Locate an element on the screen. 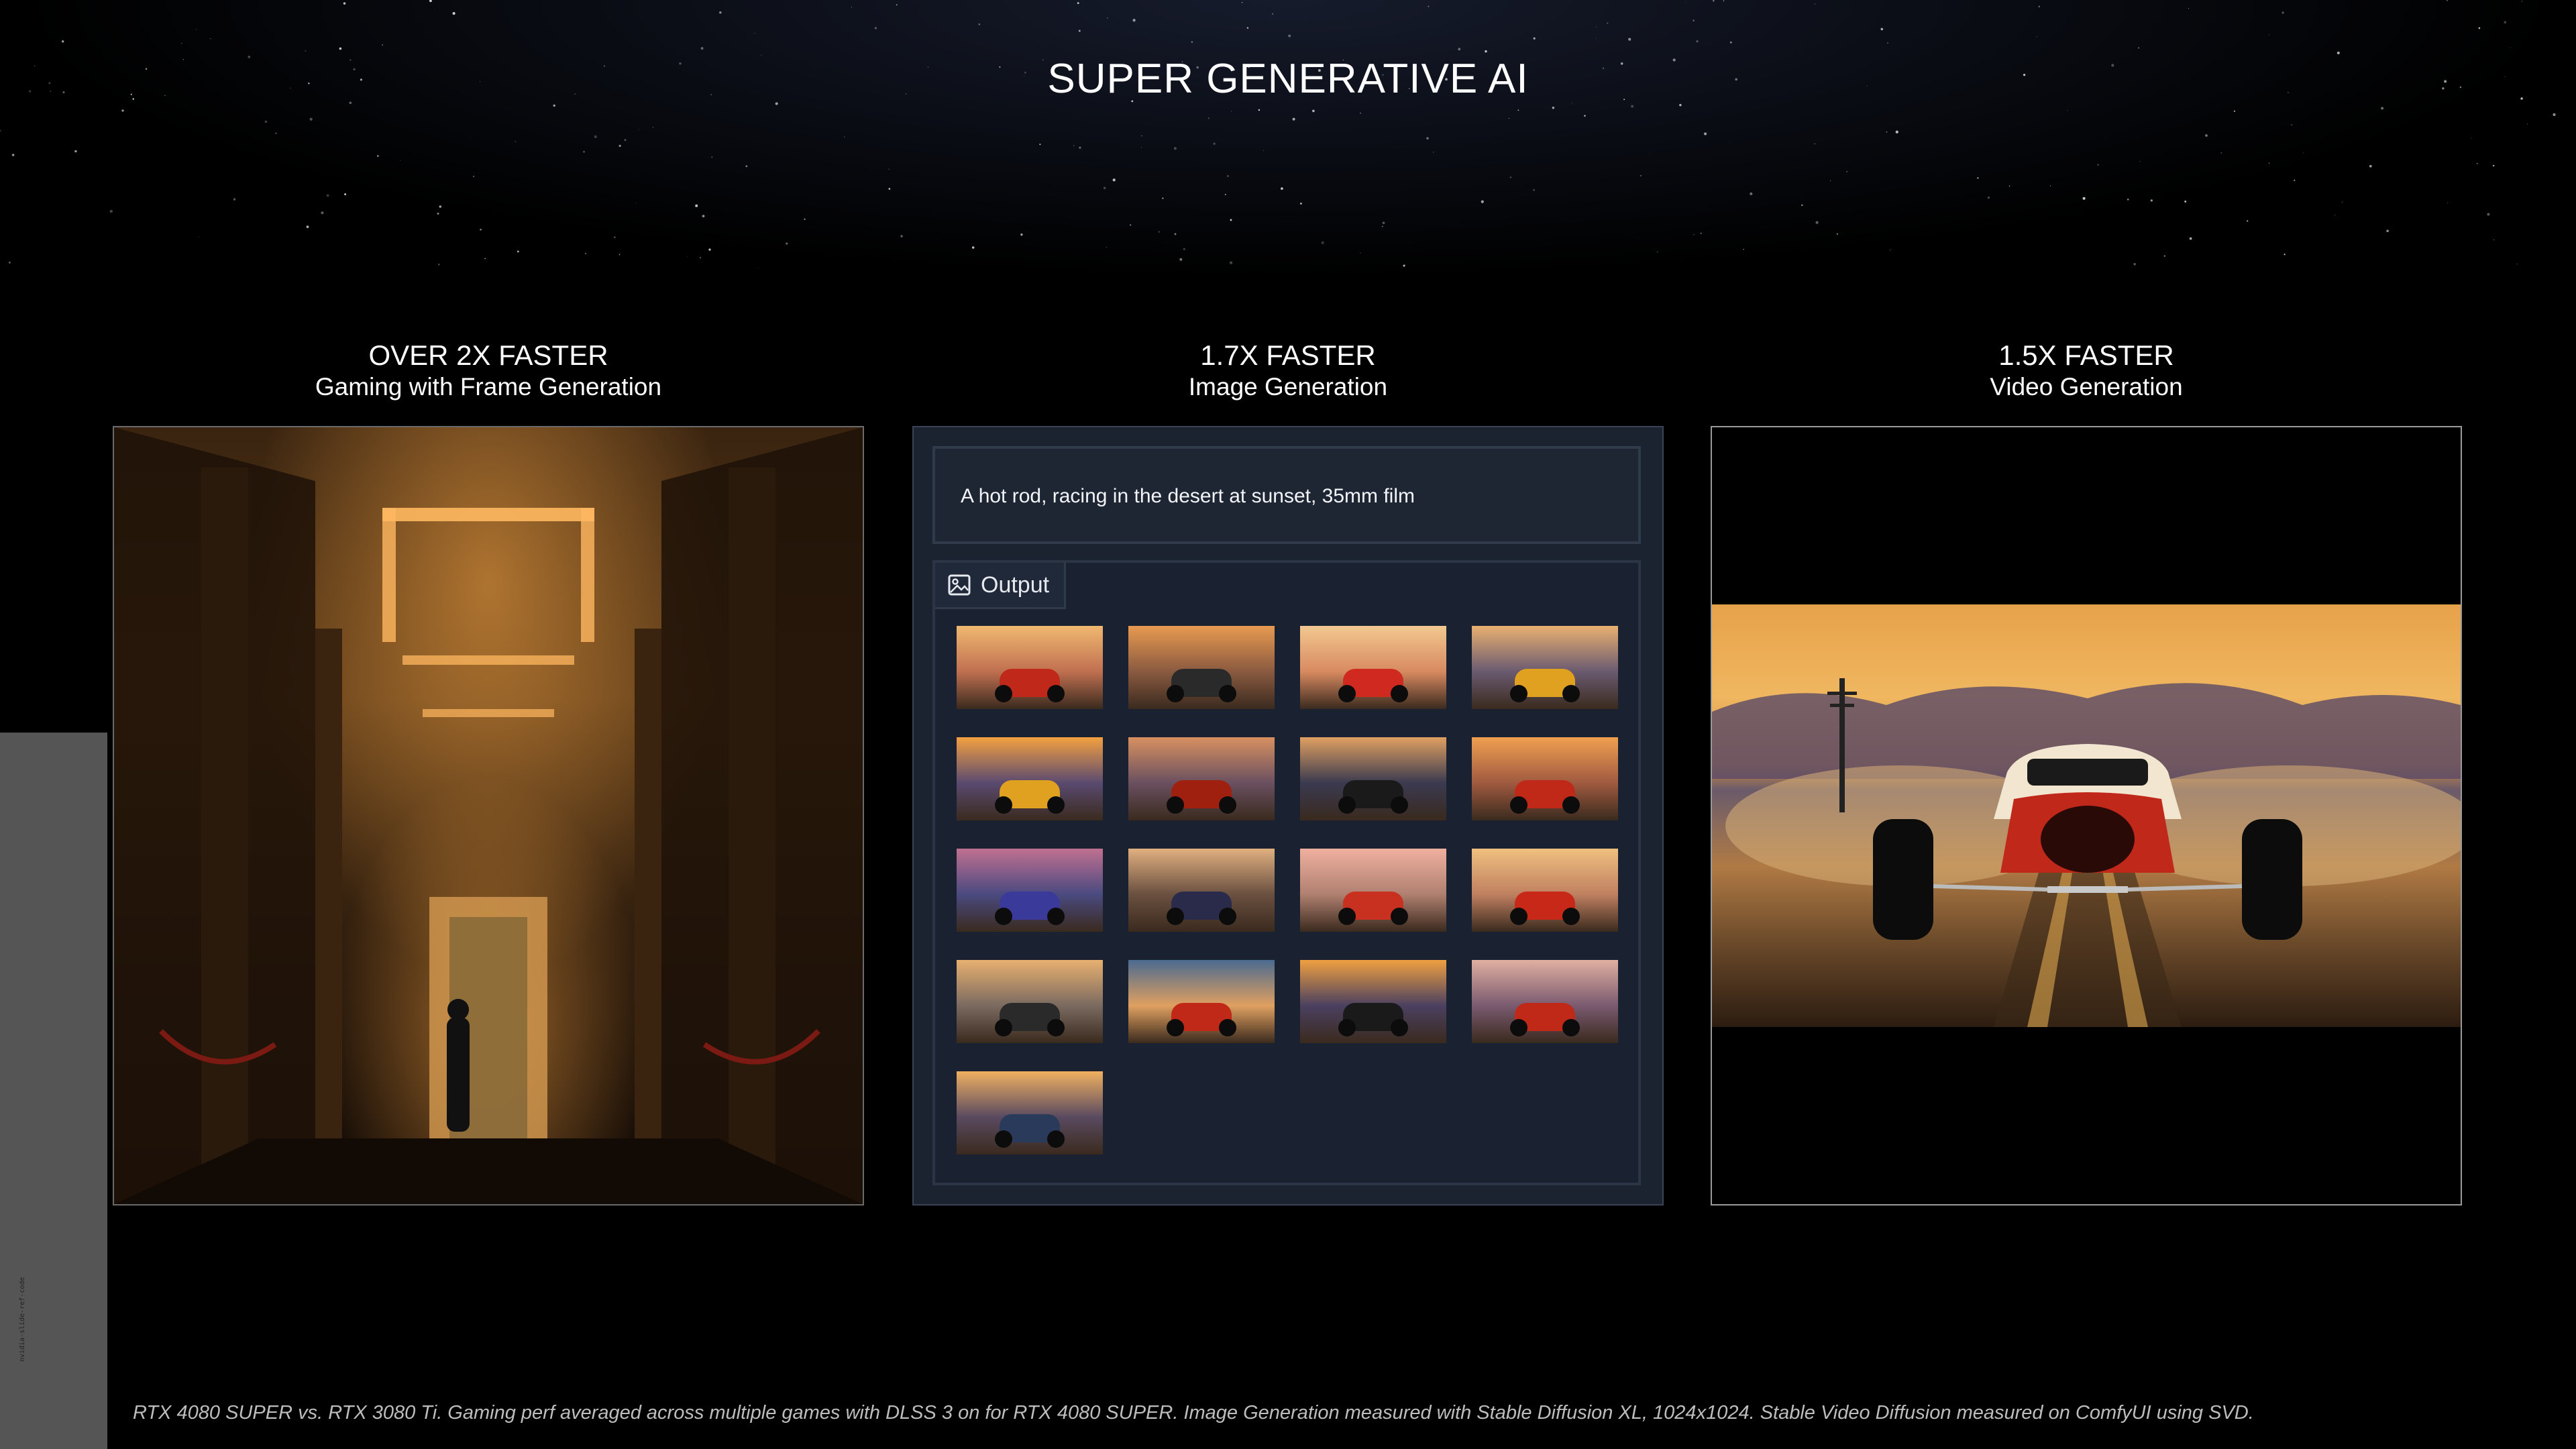  column-stat: OVER 2X FASTER is located at coordinates (488, 355).